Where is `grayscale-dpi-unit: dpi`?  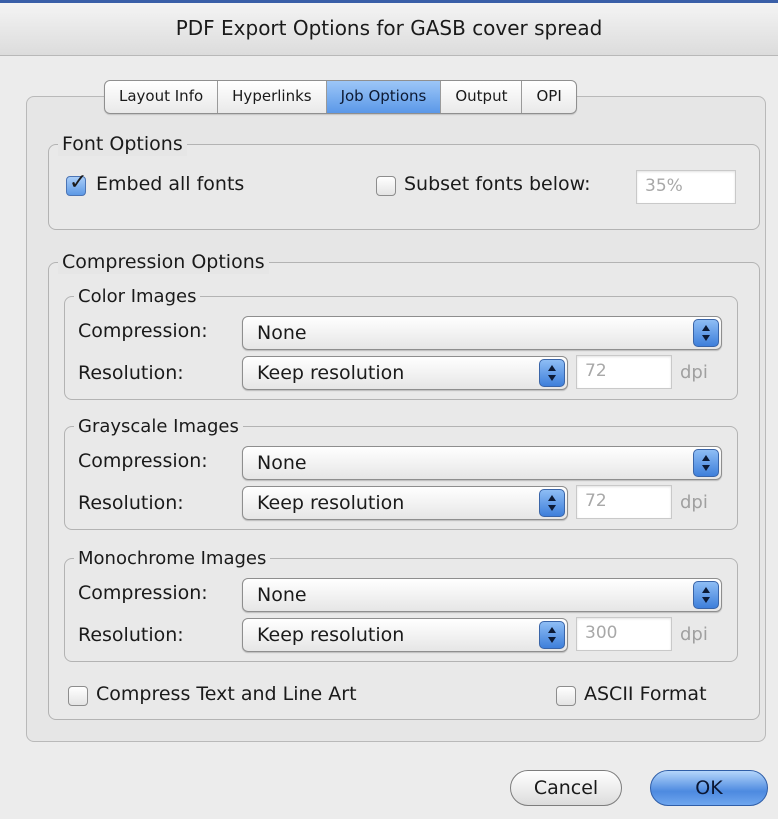 grayscale-dpi-unit: dpi is located at coordinates (694, 502).